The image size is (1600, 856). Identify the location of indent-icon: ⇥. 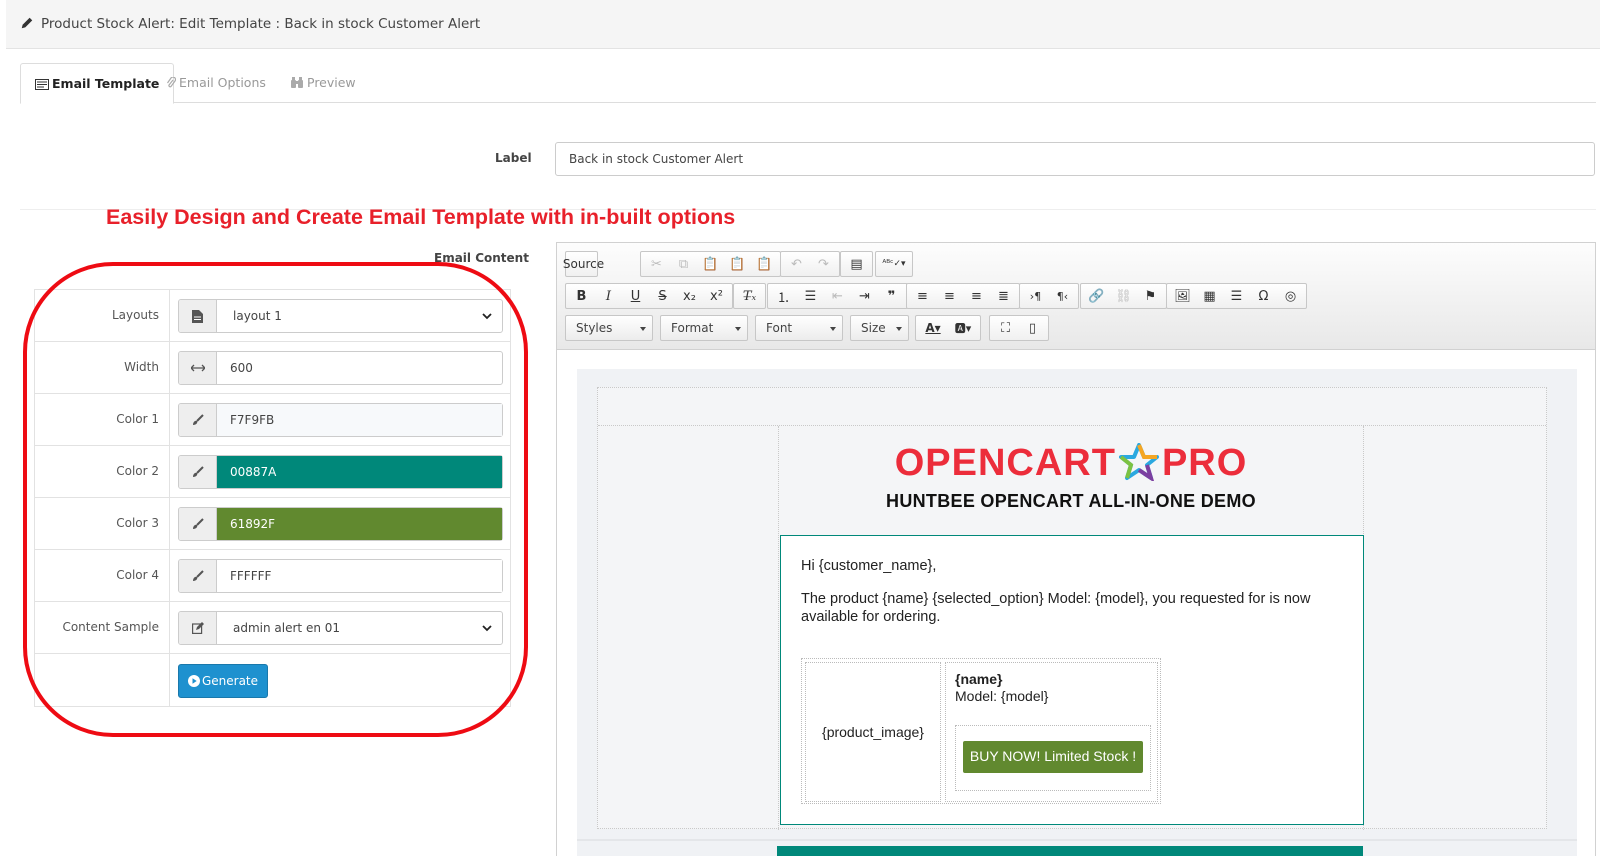
(864, 296).